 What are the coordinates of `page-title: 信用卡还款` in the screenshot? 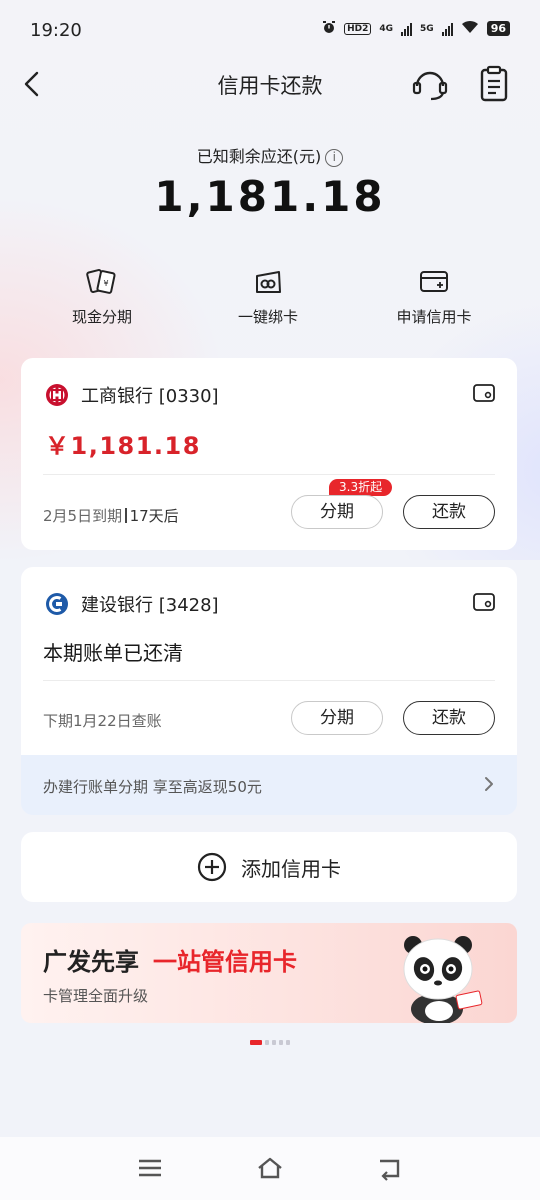 It's located at (270, 86).